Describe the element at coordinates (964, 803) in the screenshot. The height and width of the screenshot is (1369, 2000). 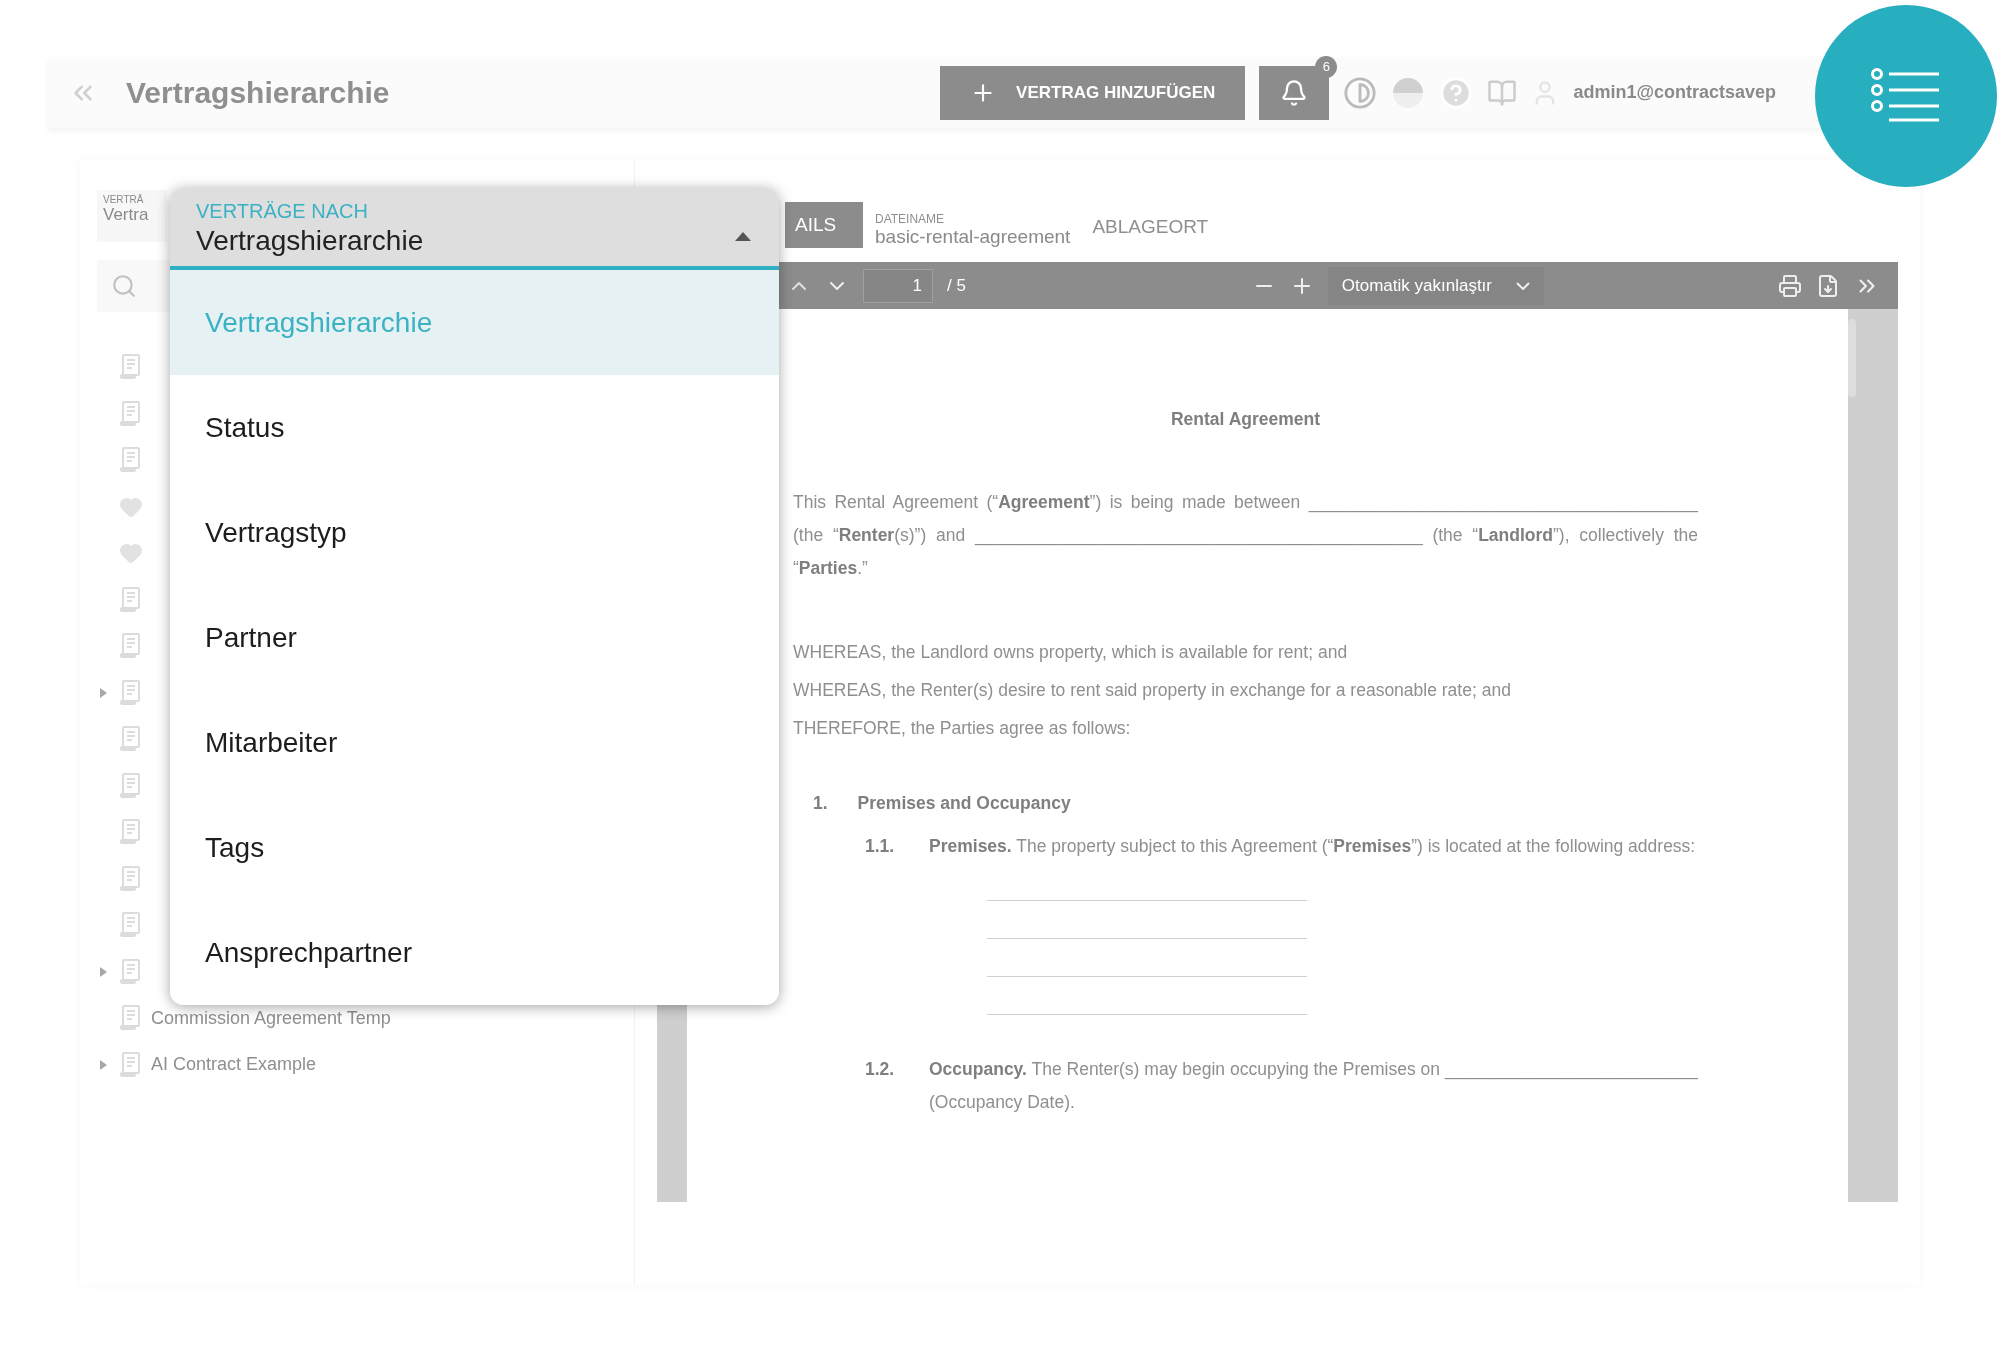
I see `section-title: Premises and Occupancy` at that location.